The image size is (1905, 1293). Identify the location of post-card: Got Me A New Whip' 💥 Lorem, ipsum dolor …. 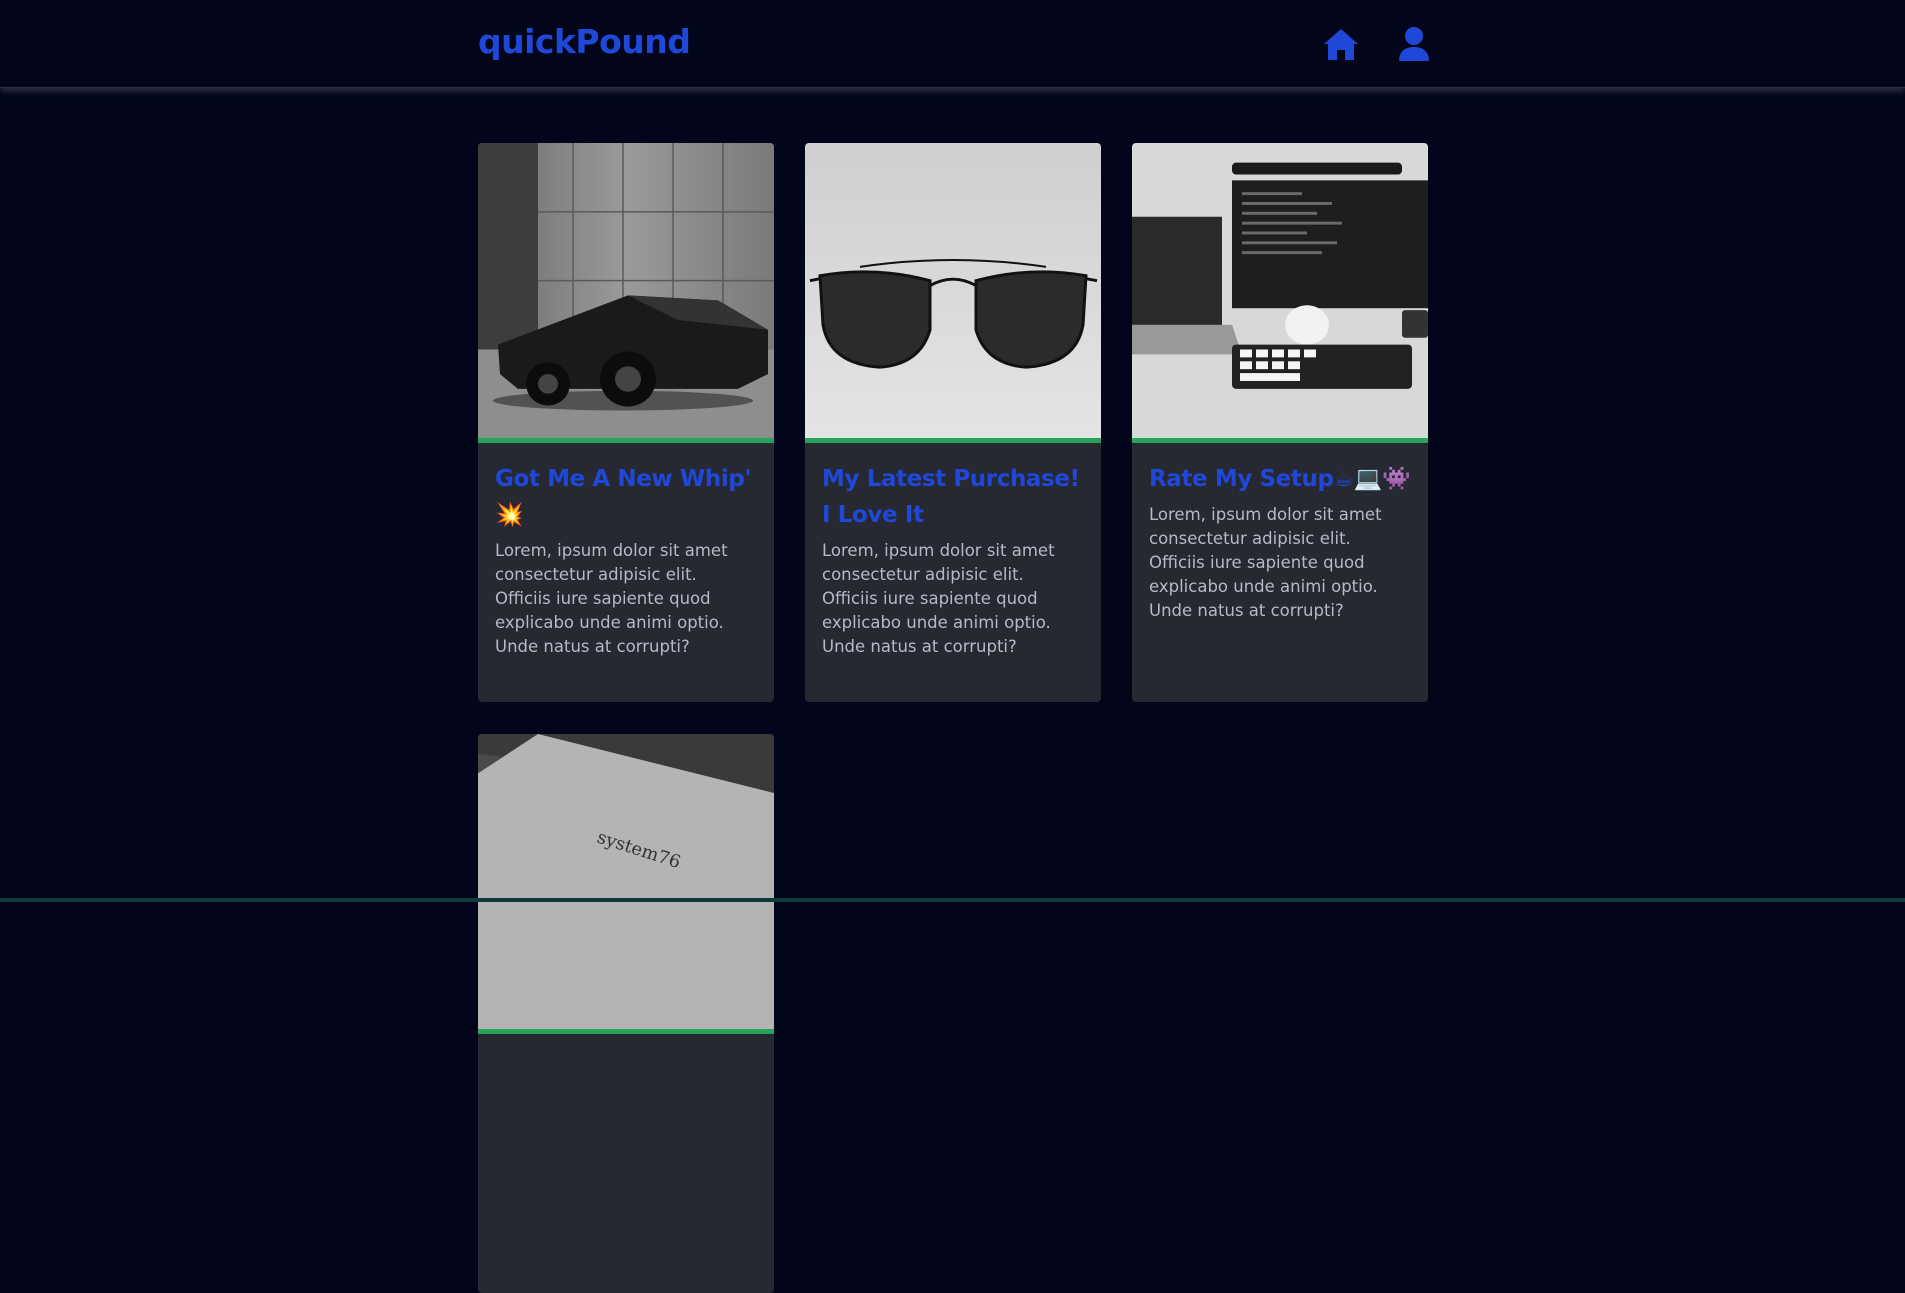
(626, 422).